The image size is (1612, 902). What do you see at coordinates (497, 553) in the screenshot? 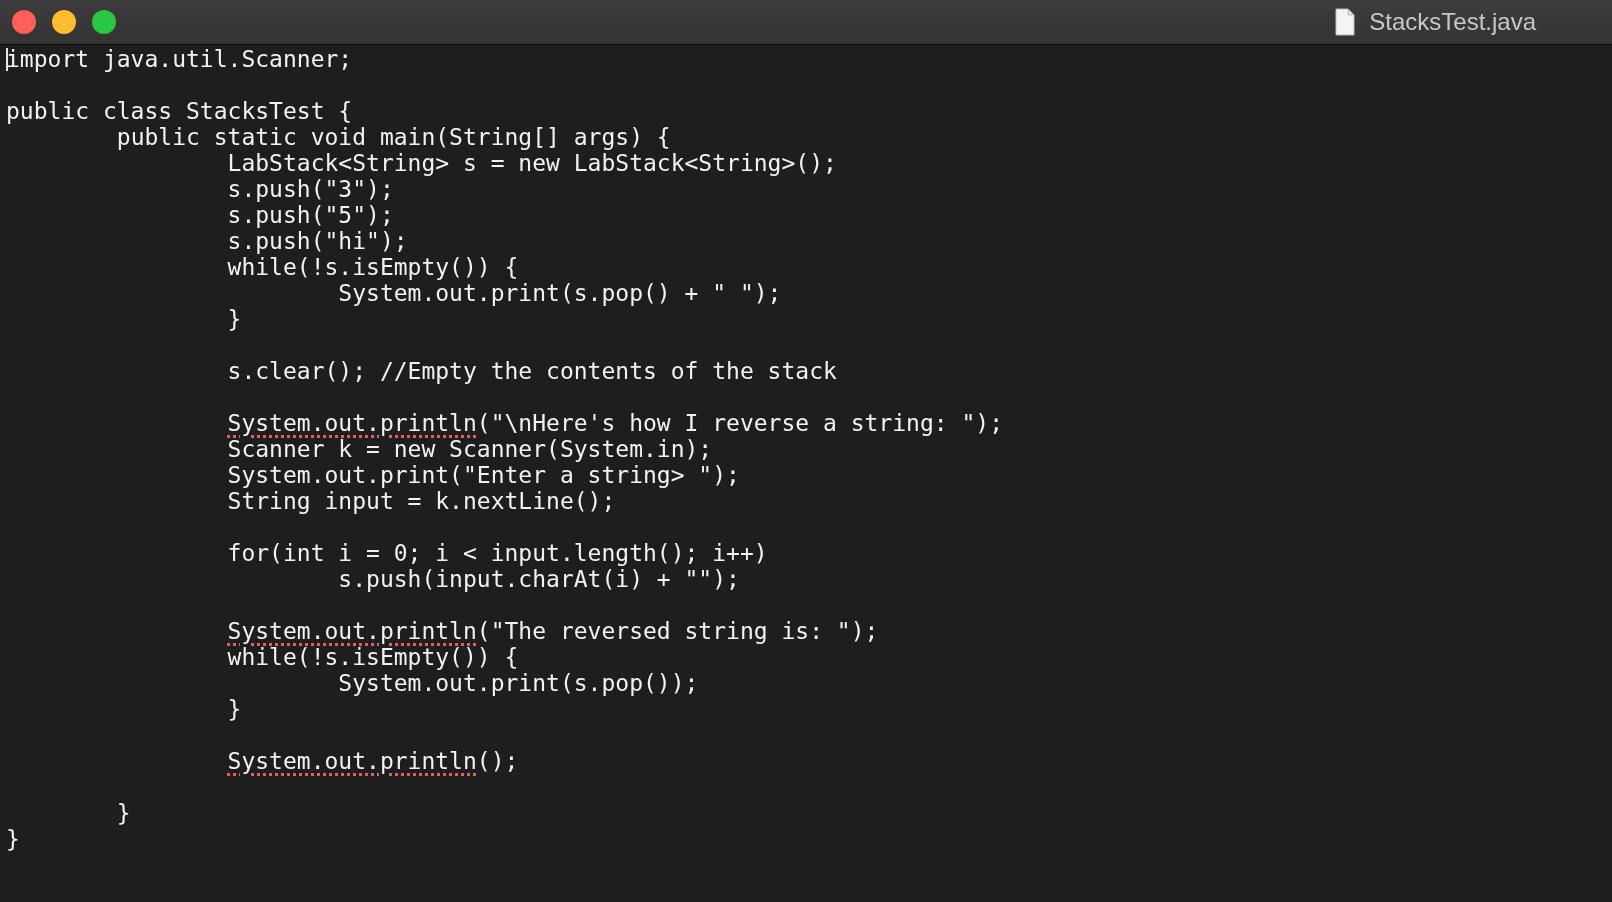
I see `code-line: for(int i = 0; i < input.length(); i++)` at bounding box center [497, 553].